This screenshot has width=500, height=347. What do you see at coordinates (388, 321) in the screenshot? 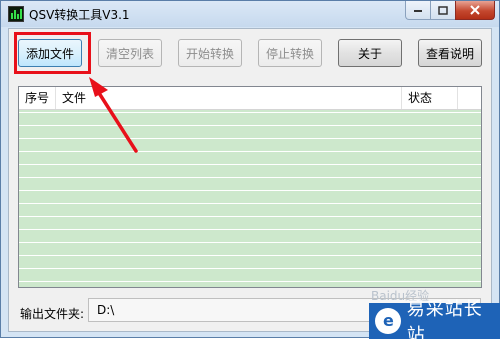
I see `watermark-logo-icon: e` at bounding box center [388, 321].